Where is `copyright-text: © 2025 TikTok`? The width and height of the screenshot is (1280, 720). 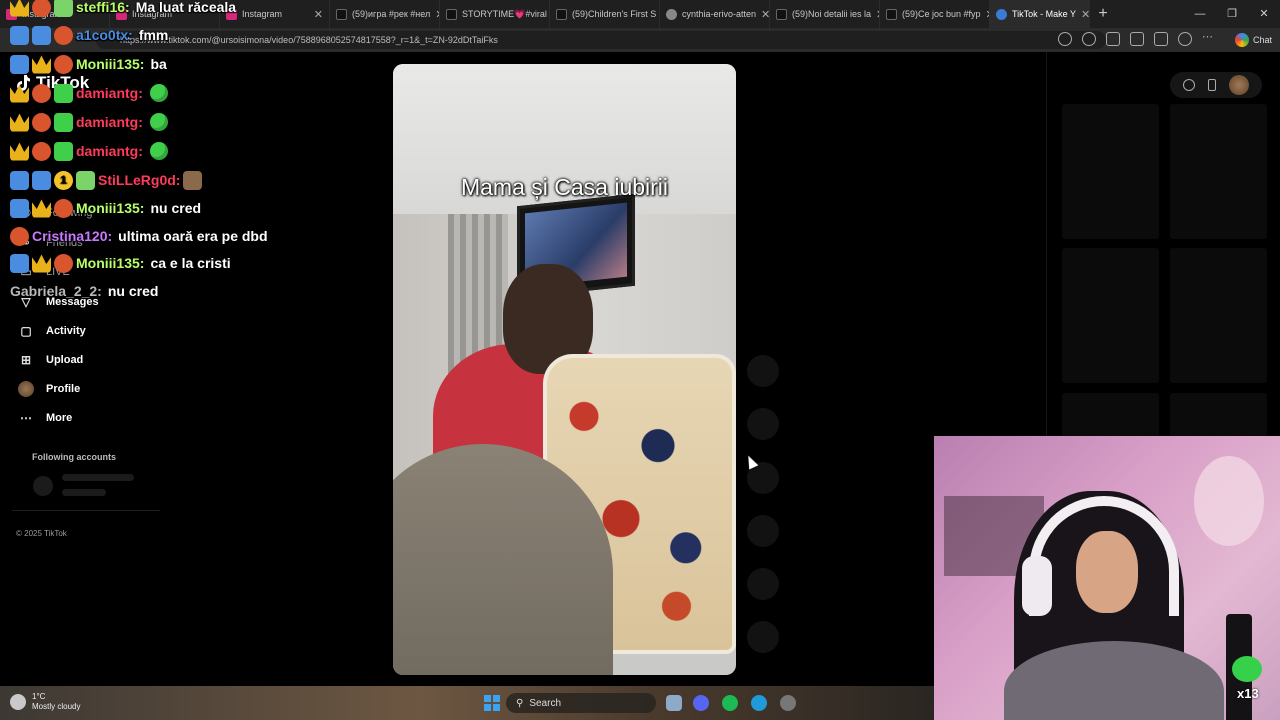 copyright-text: © 2025 TikTok is located at coordinates (41, 533).